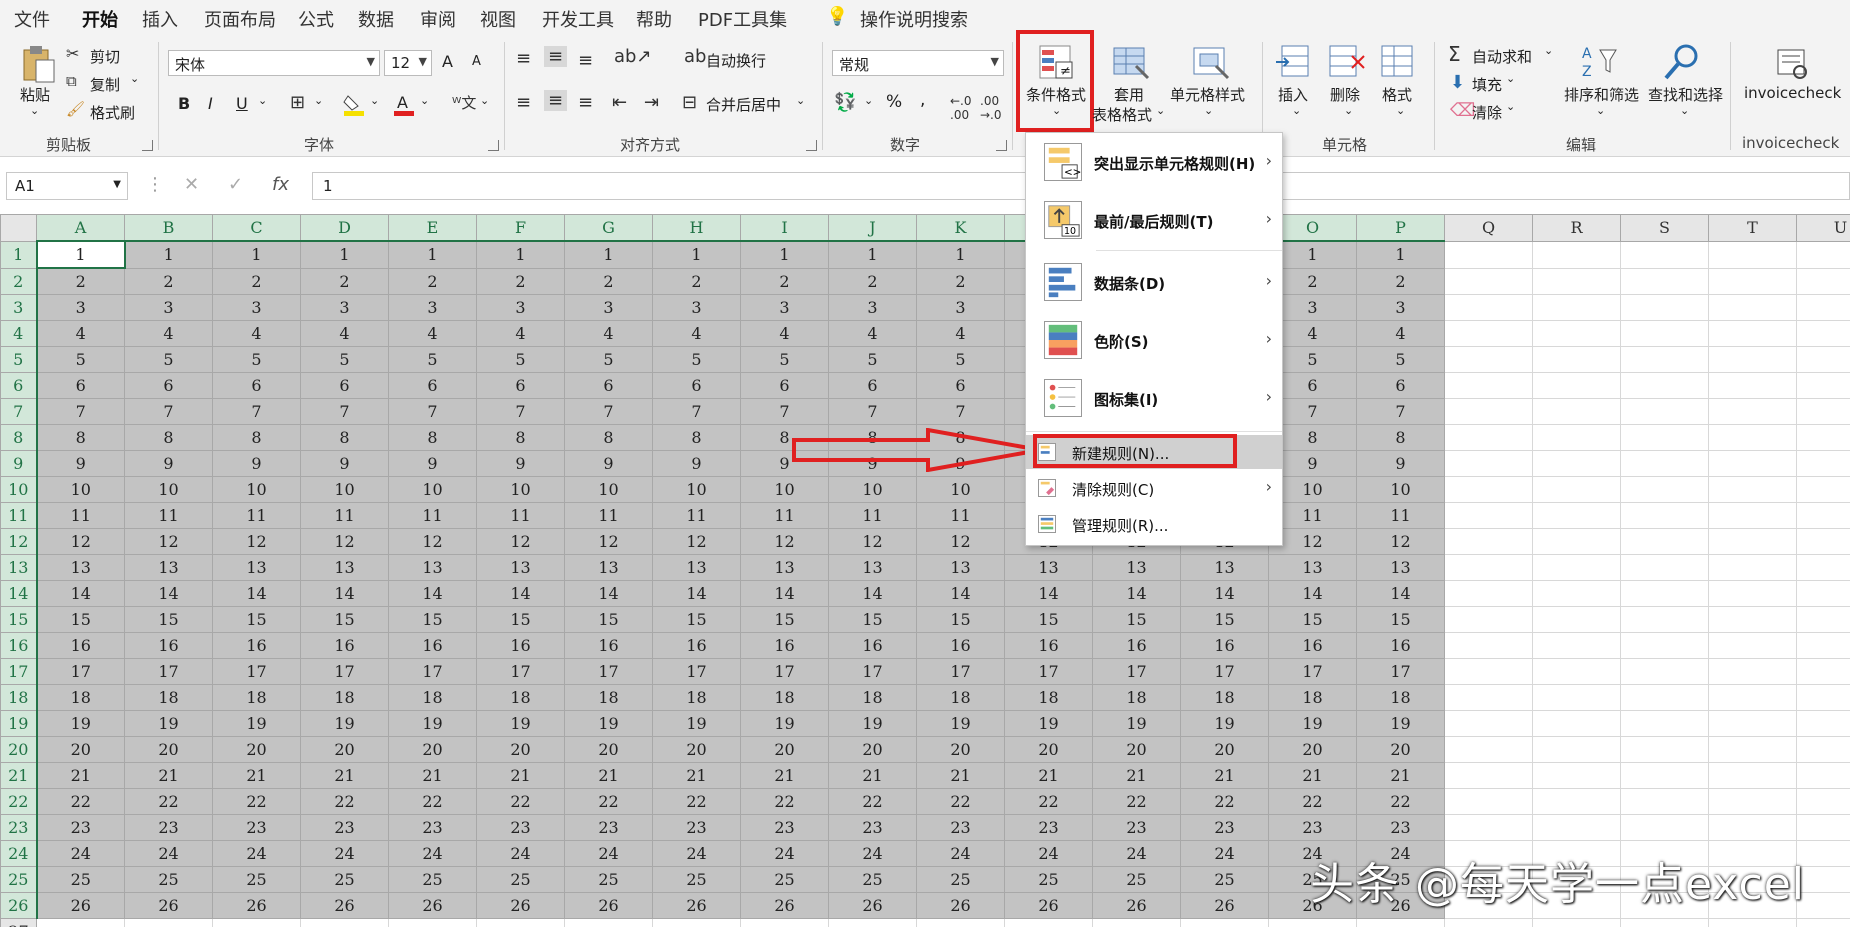  What do you see at coordinates (432, 922) in the screenshot?
I see `cell-E27` at bounding box center [432, 922].